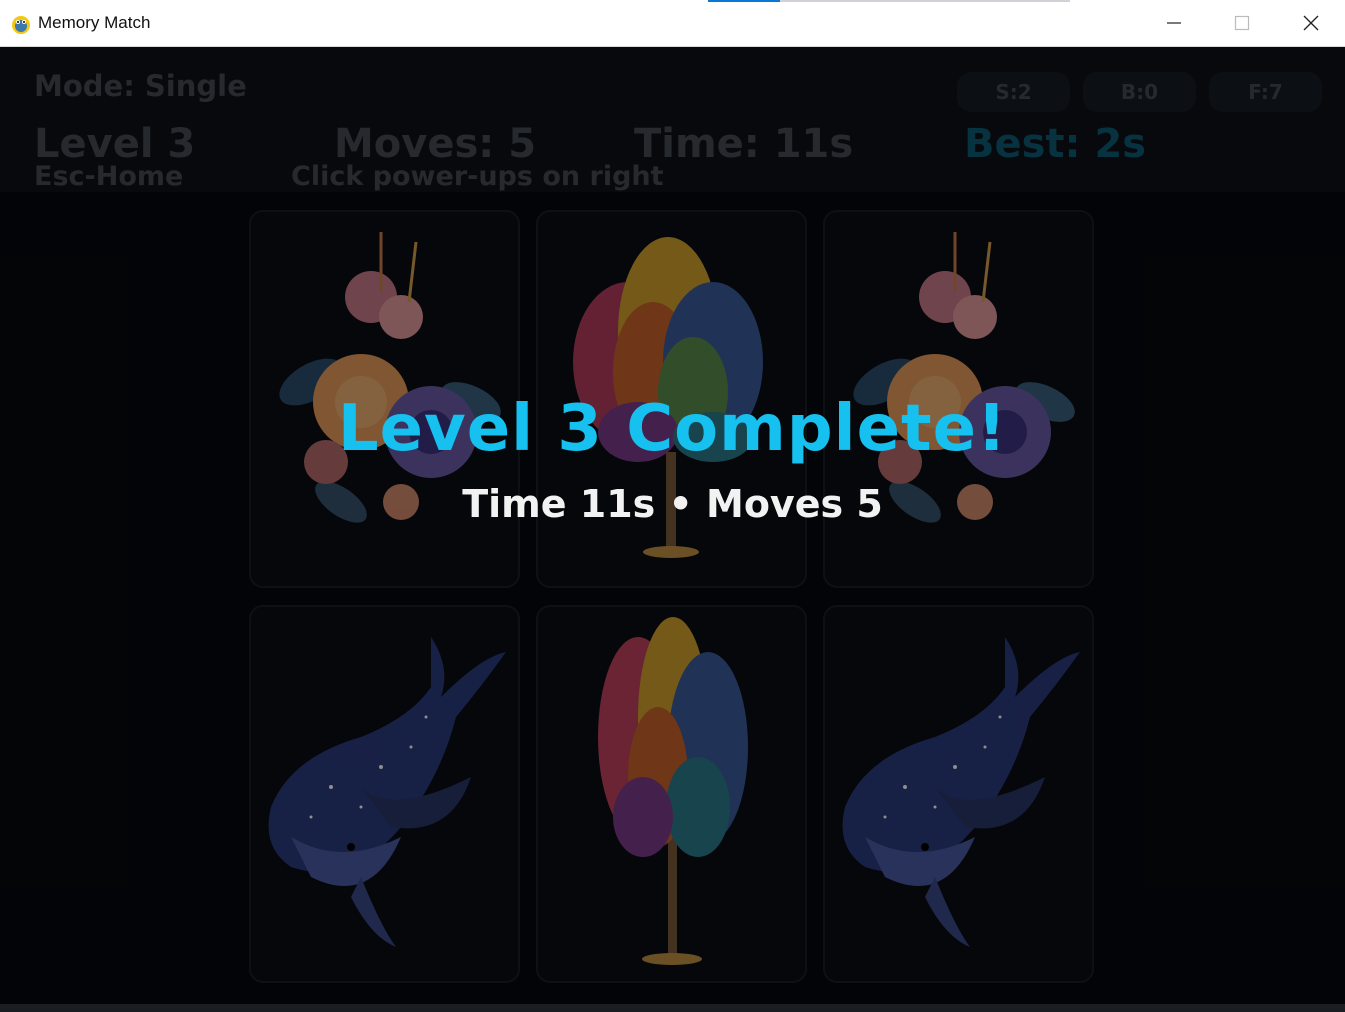 The height and width of the screenshot is (1012, 1345). I want to click on titlebar-accent-strip, so click(744, 1).